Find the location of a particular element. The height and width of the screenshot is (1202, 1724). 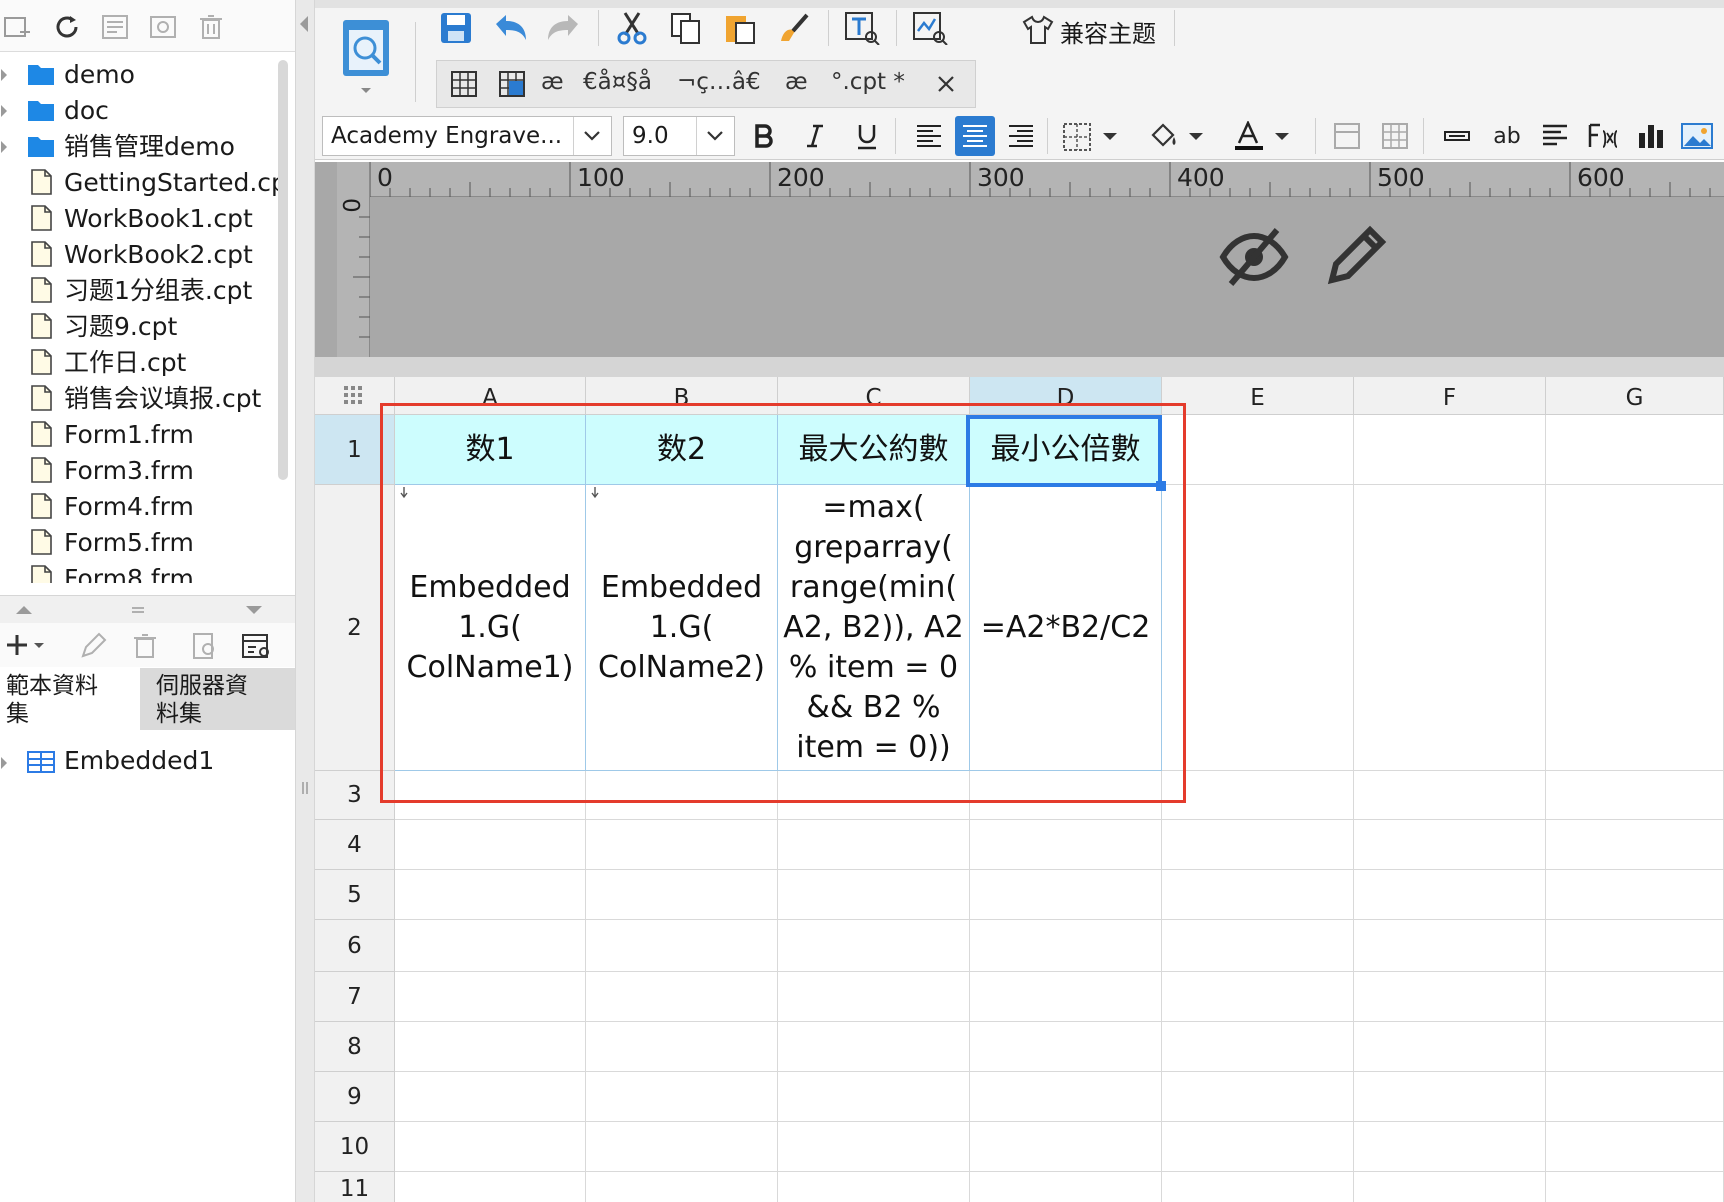

insert-column-icon is located at coordinates (512, 84).